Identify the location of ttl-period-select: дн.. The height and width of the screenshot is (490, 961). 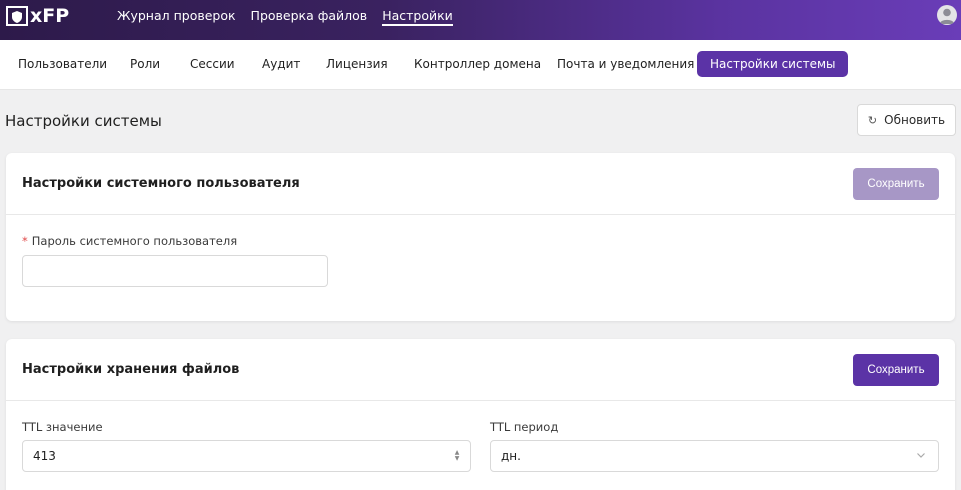
(714, 456).